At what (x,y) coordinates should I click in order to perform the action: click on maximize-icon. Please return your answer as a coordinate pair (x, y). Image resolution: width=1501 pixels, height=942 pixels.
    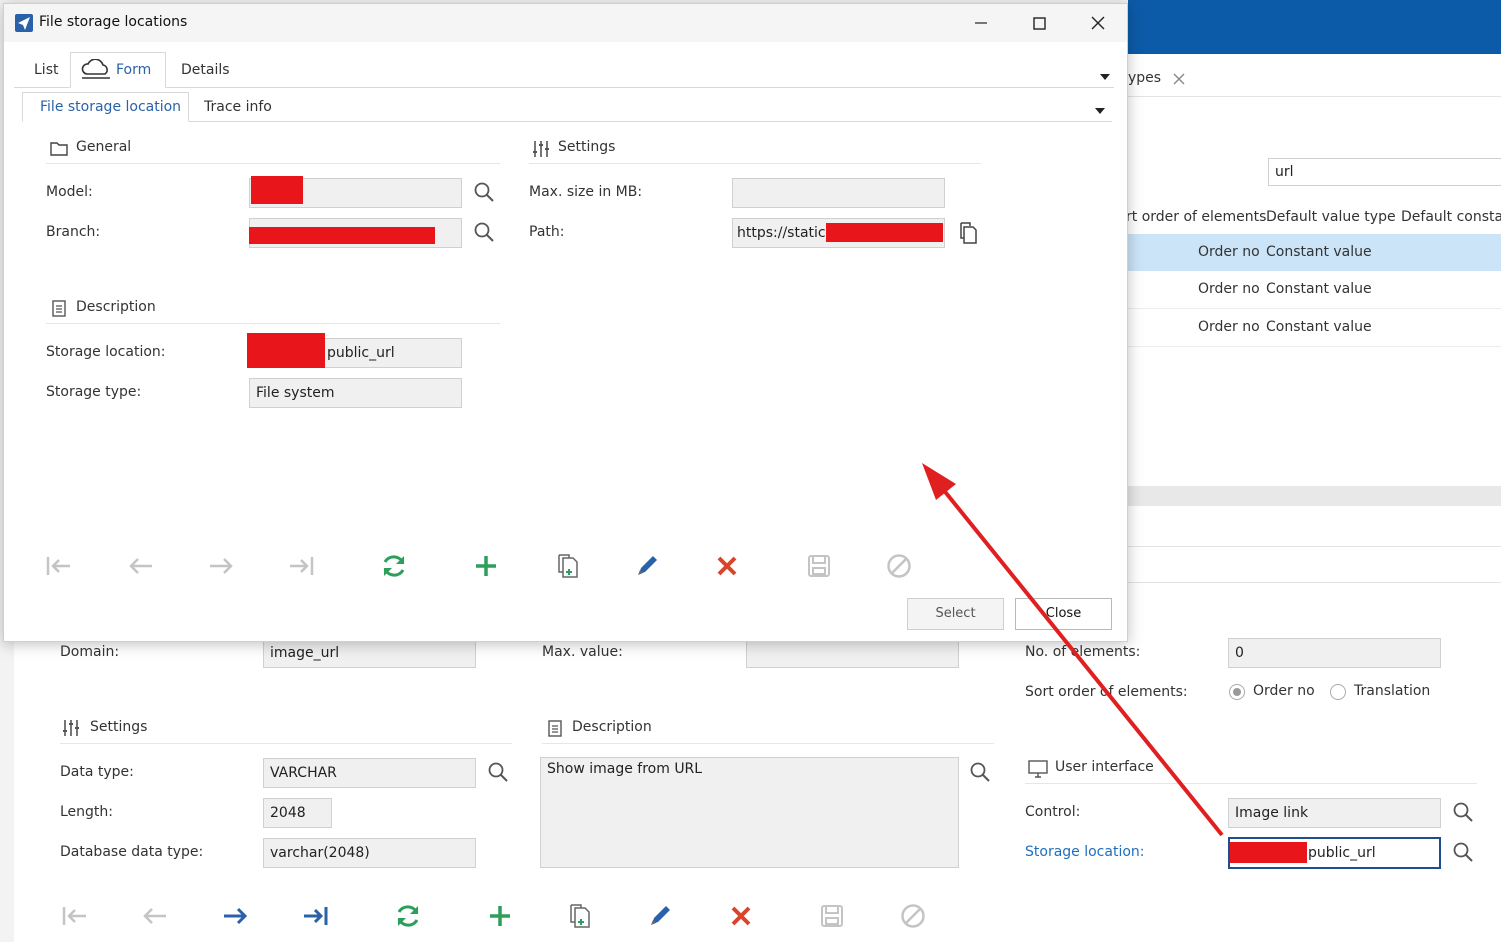
    Looking at the image, I should click on (1039, 23).